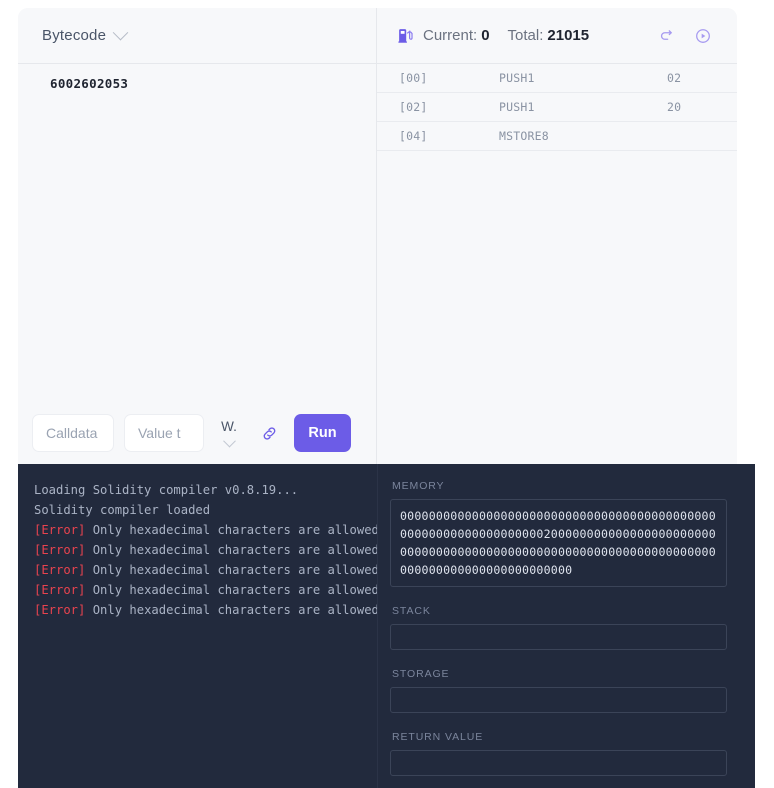 This screenshot has width=774, height=788. What do you see at coordinates (557, 107) in the screenshot?
I see `table-row: [02] PUSH1 20` at bounding box center [557, 107].